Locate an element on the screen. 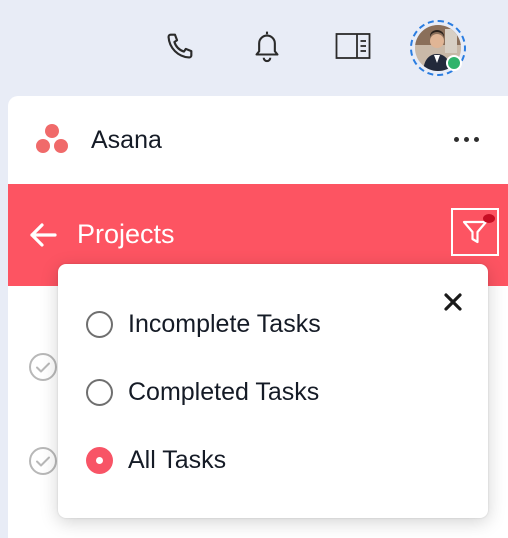 The image size is (508, 538). filter-button is located at coordinates (475, 232).